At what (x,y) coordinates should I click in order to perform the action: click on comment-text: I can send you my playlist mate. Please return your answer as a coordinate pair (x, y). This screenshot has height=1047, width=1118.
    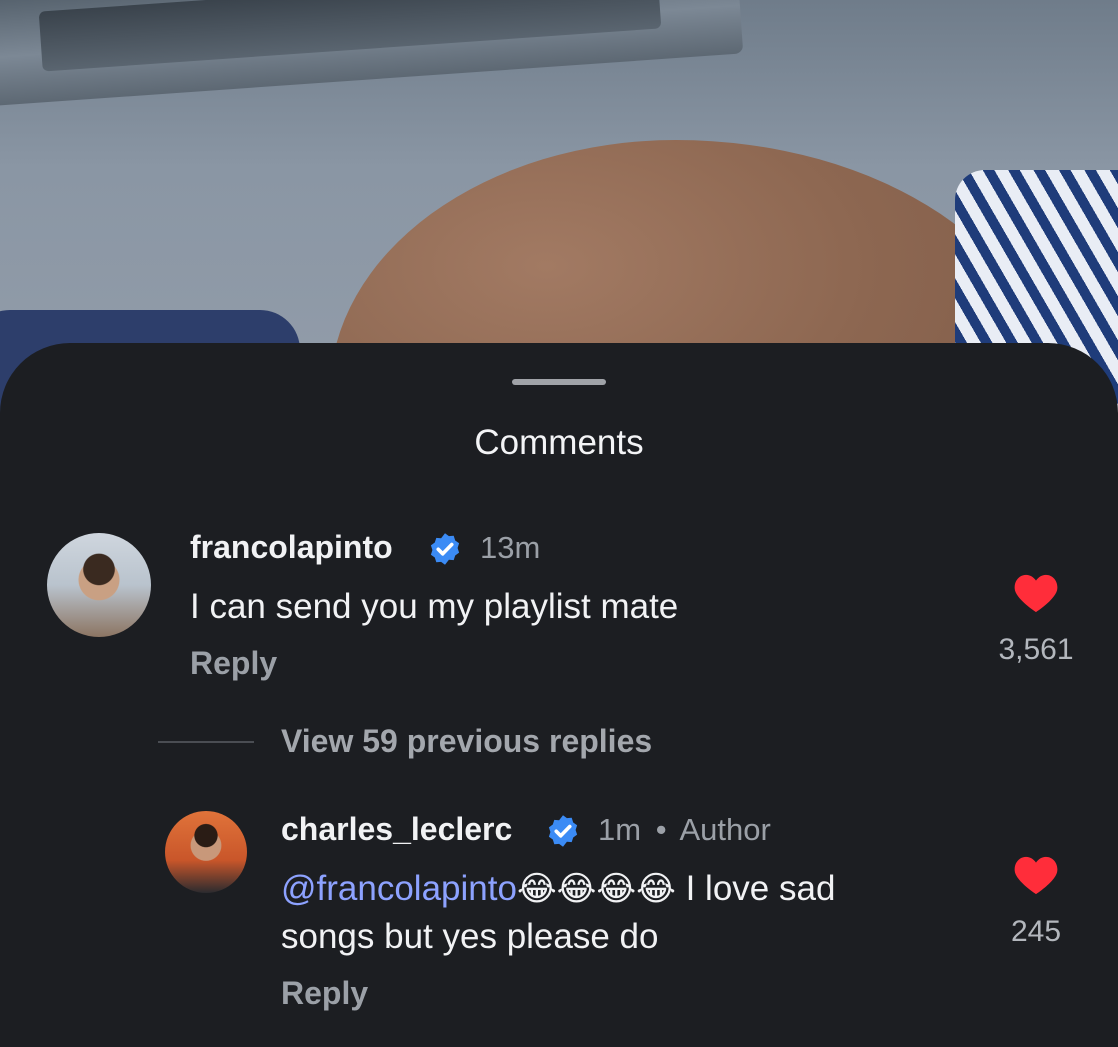
    Looking at the image, I should click on (434, 606).